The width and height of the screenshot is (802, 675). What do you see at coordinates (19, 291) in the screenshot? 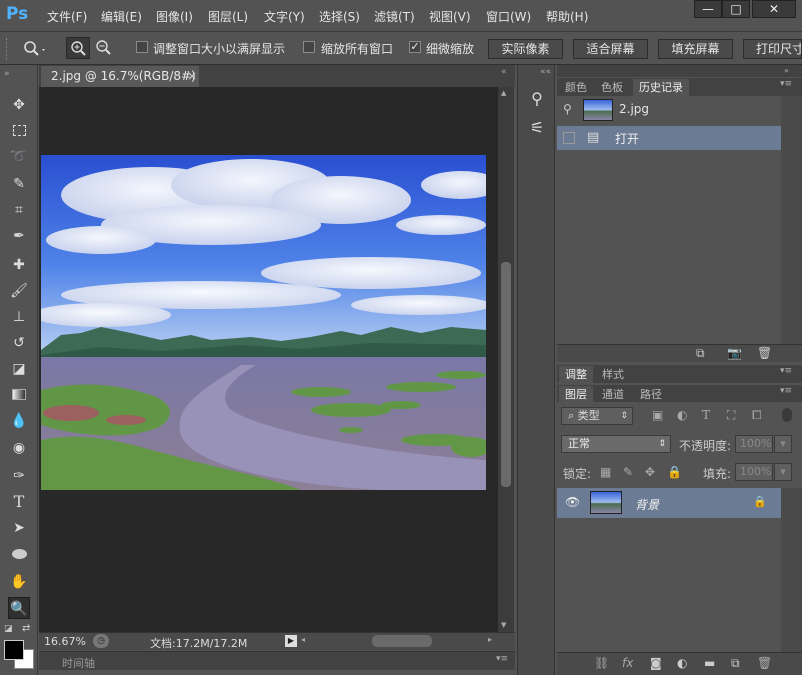
I see `brush-tool: 🖌` at bounding box center [19, 291].